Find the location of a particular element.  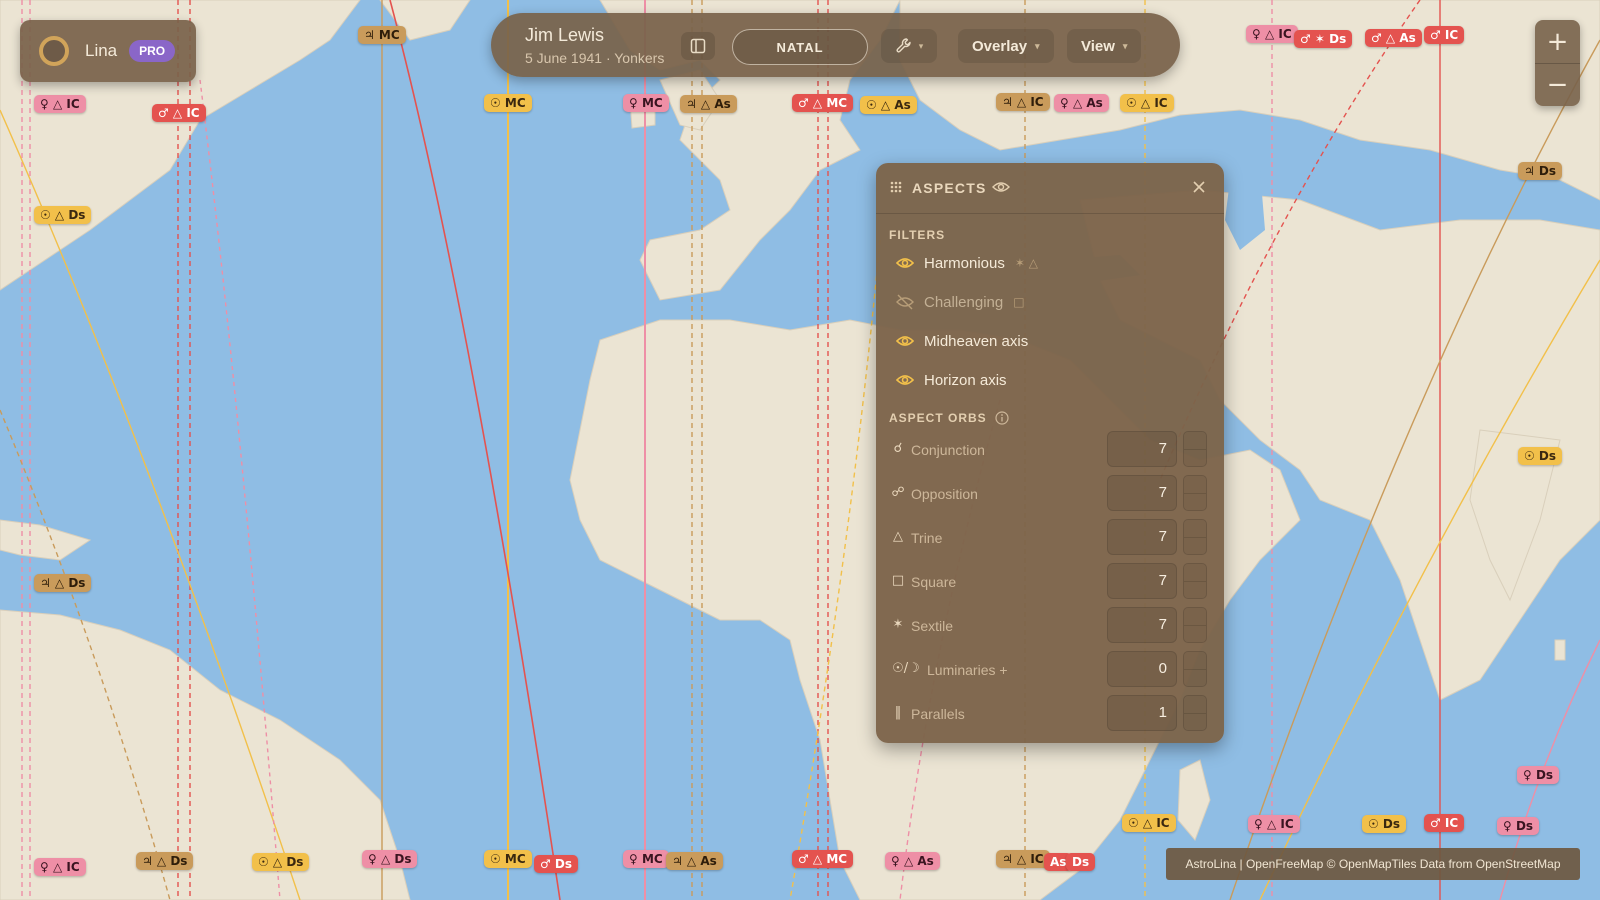

filter-symbols: □ is located at coordinates (1019, 302).